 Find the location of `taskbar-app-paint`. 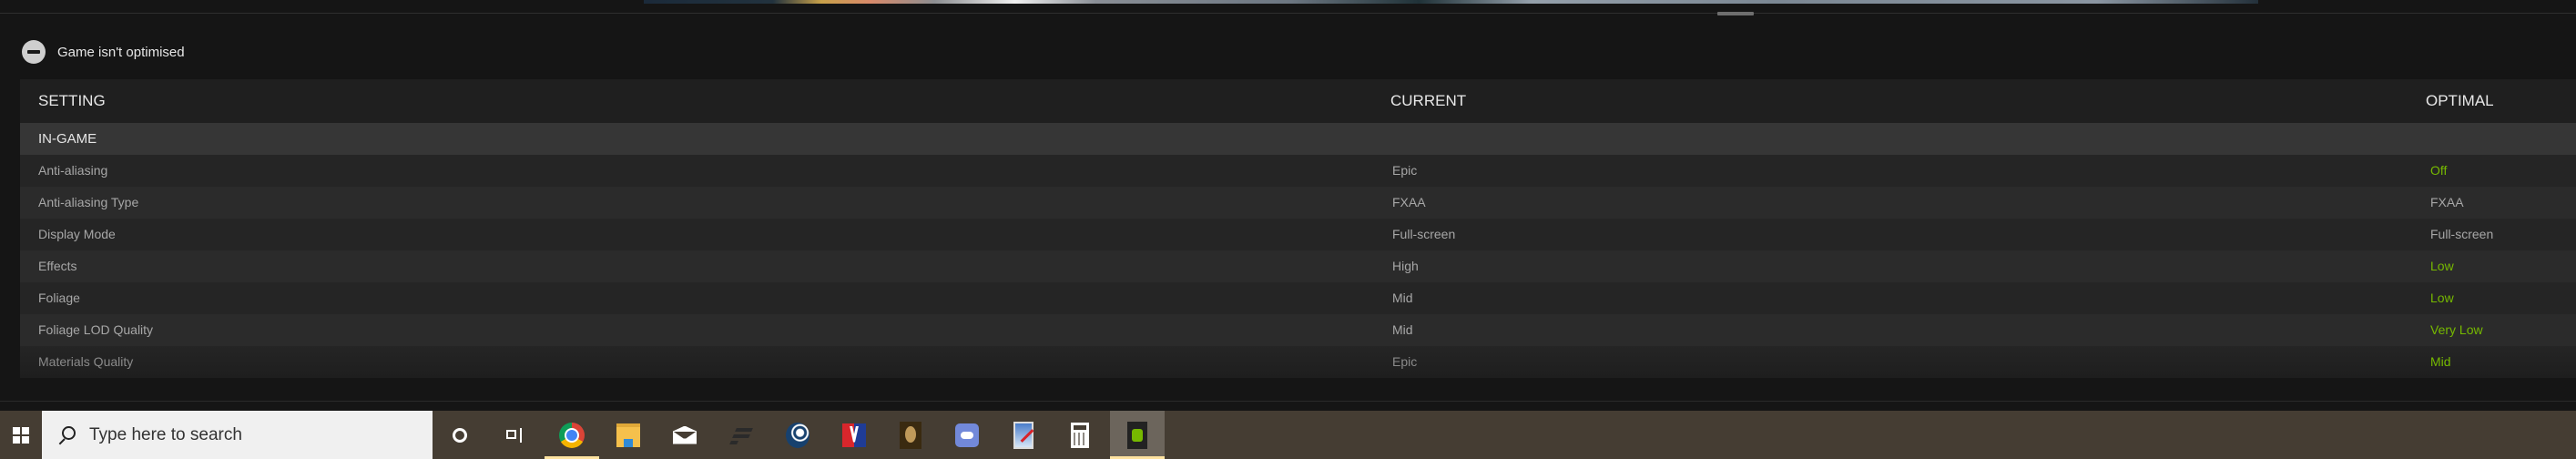

taskbar-app-paint is located at coordinates (1024, 435).